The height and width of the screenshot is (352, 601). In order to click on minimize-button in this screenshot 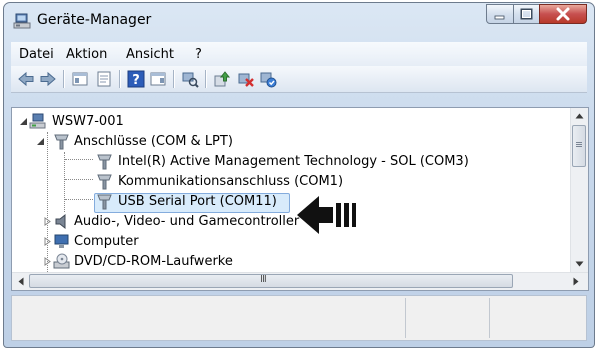, I will do `click(500, 14)`.